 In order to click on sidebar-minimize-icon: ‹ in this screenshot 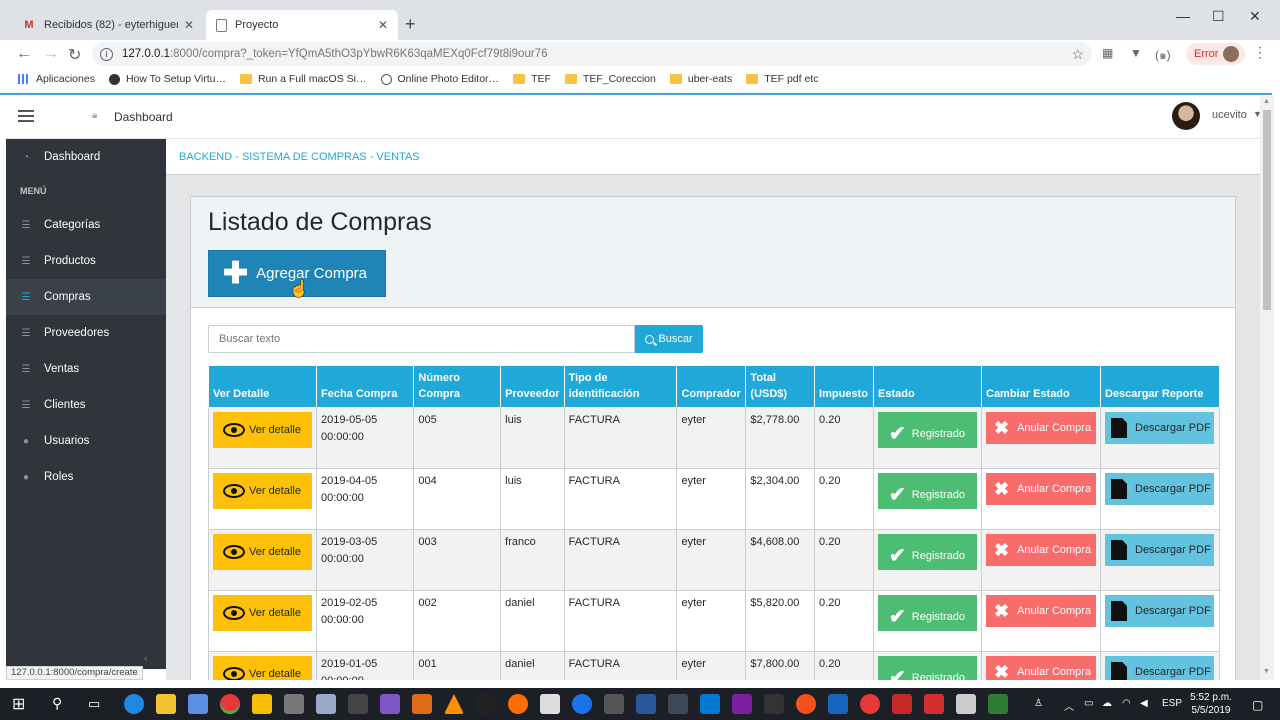, I will do `click(145, 658)`.